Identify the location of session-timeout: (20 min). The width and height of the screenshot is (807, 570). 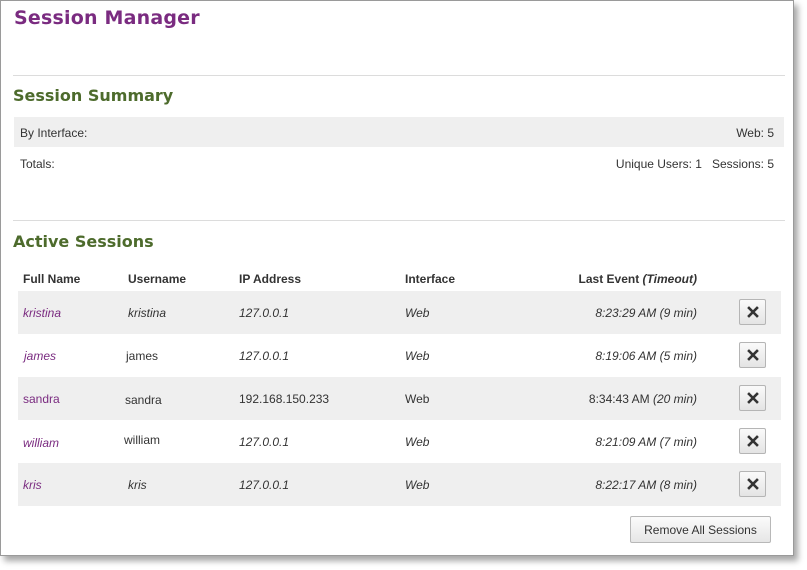
(674, 399).